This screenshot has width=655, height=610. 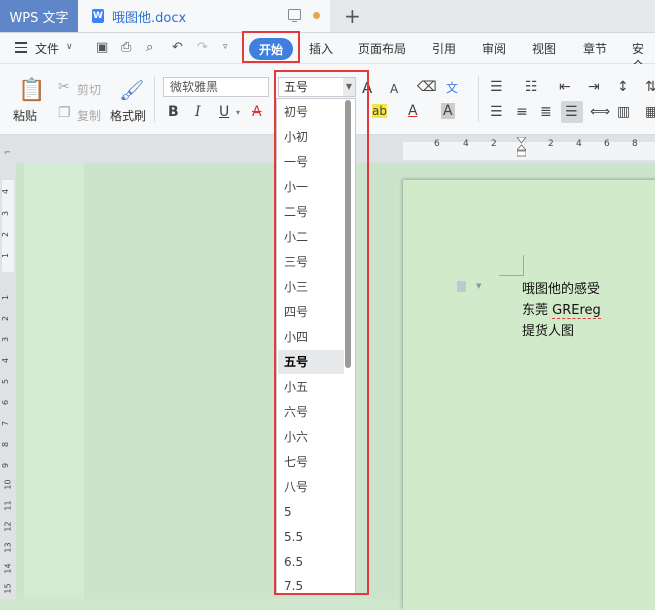 What do you see at coordinates (316, 15) in the screenshot?
I see `unsaved-dot-icon` at bounding box center [316, 15].